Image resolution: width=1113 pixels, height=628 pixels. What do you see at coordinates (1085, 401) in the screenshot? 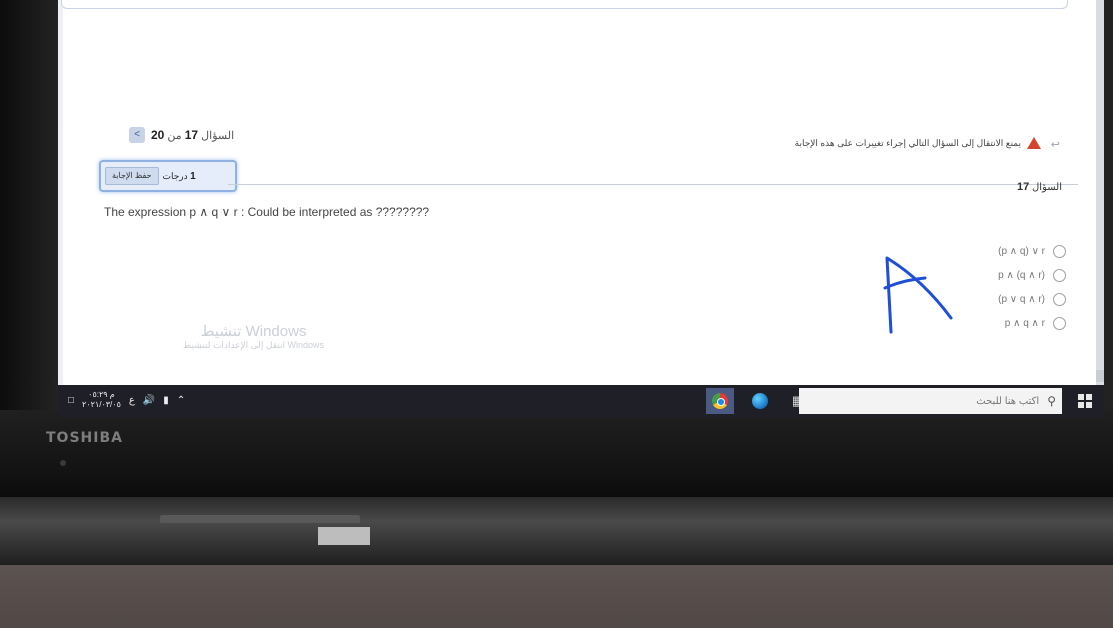
I see `windows-start-icon` at bounding box center [1085, 401].